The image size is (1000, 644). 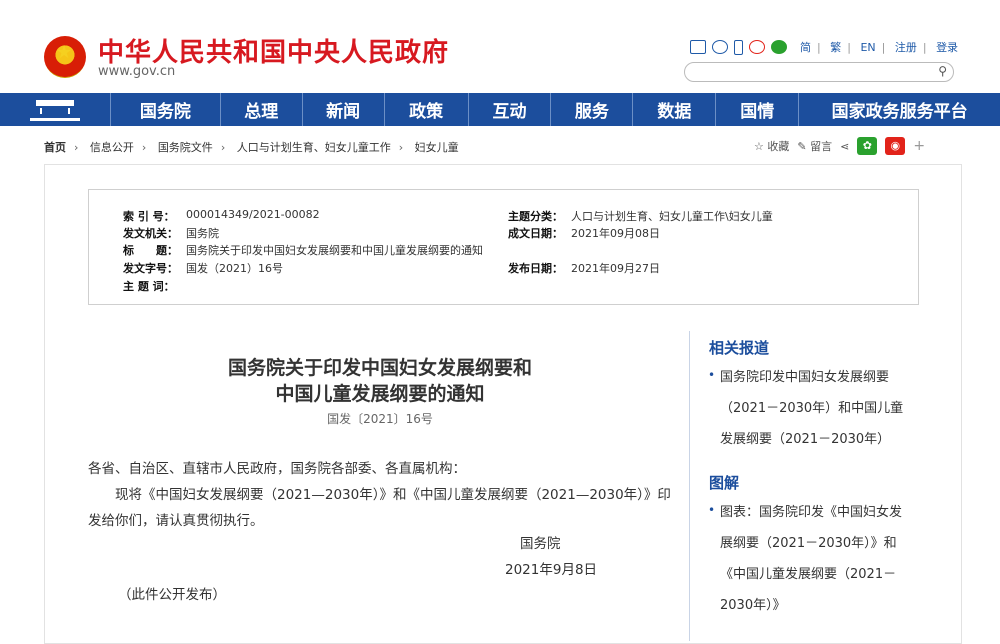 What do you see at coordinates (344, 109) in the screenshot?
I see `nav-news: 新闻` at bounding box center [344, 109].